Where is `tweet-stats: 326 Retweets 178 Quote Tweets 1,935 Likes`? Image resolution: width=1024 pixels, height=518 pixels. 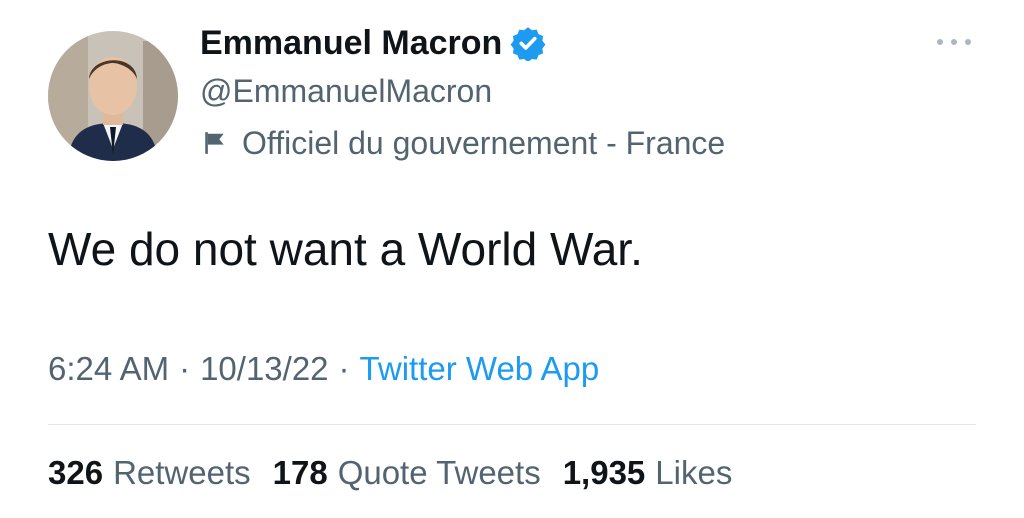
tweet-stats: 326 Retweets 178 Quote Tweets 1,935 Likes is located at coordinates (401, 473).